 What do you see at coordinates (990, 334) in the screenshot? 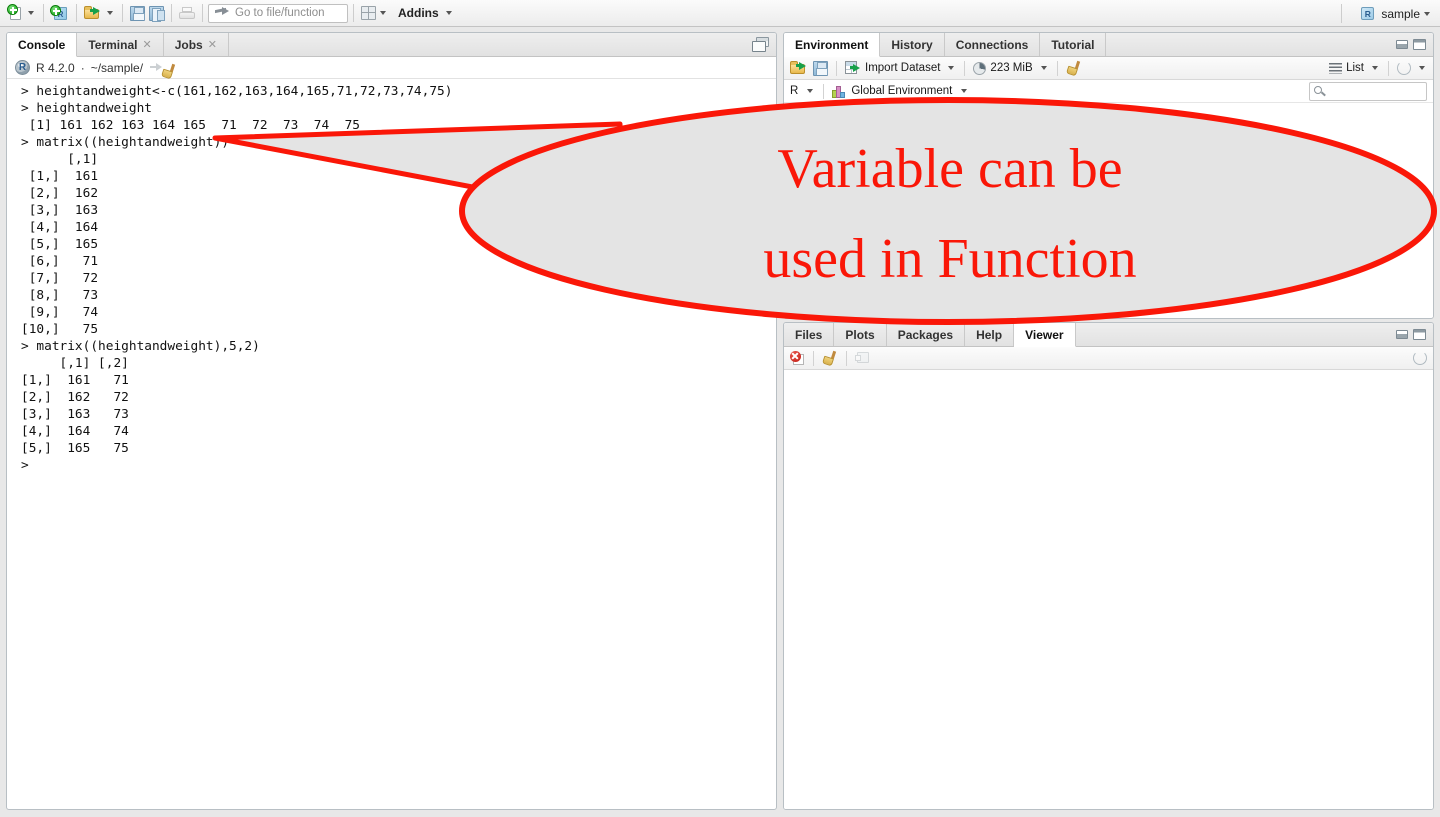
I see `tab-help: Help` at bounding box center [990, 334].